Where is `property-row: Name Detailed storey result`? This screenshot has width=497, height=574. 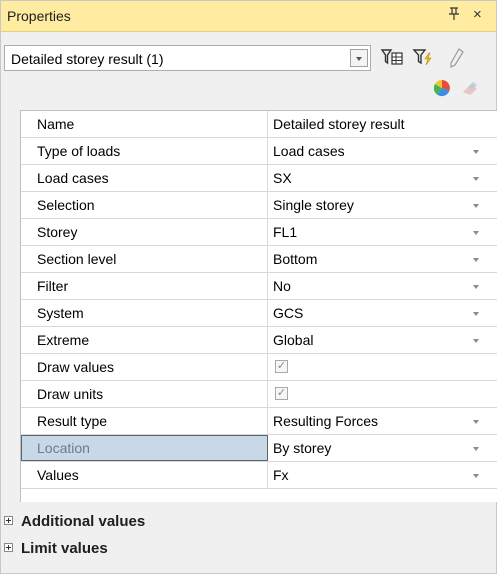
property-row: Name Detailed storey result is located at coordinates (259, 124).